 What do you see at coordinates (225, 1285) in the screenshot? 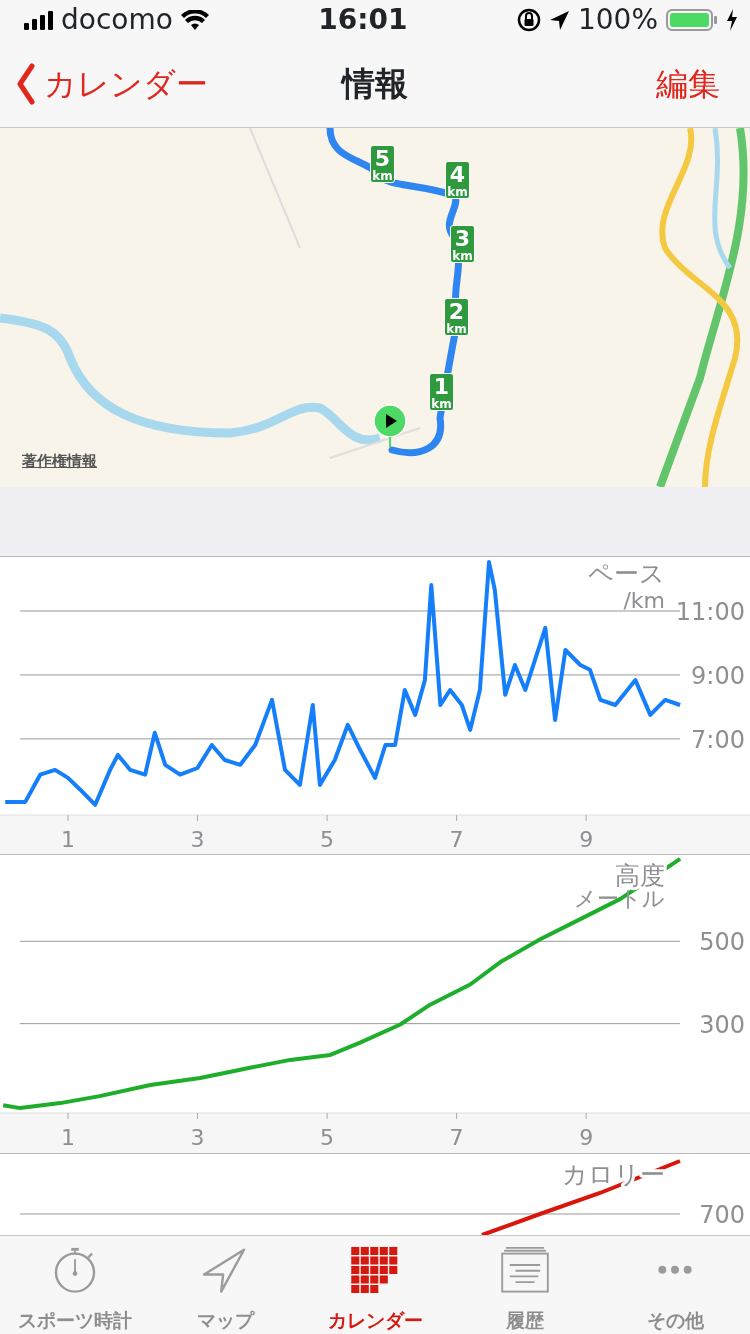
I see `tab-item: マップ` at bounding box center [225, 1285].